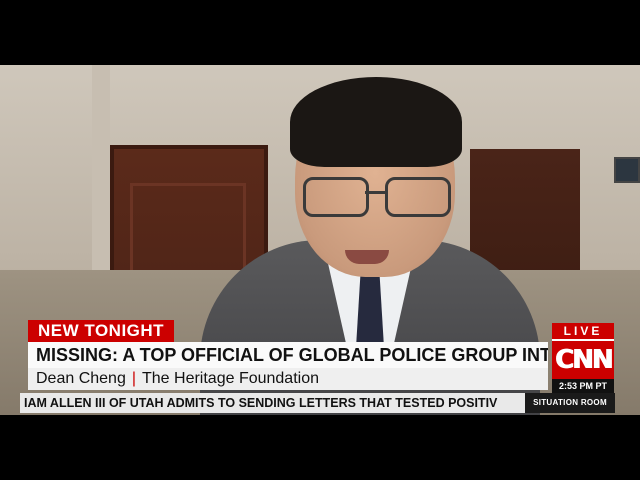 The width and height of the screenshot is (640, 480). Describe the element at coordinates (81, 378) in the screenshot. I see `guest-name: Dean Cheng` at that location.